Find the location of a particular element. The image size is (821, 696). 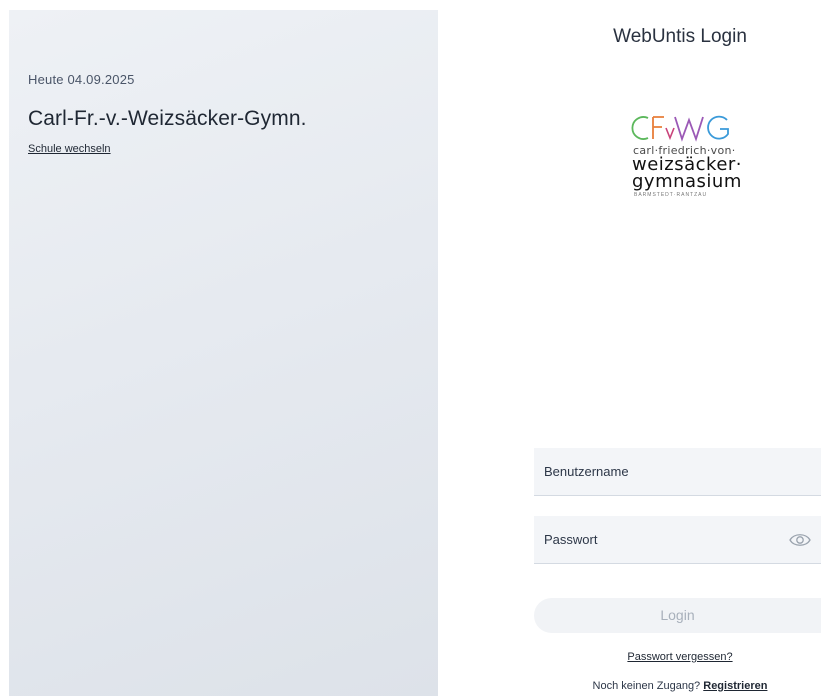

logo-text-line4: BARMSTEDT·RANTZAU is located at coordinates (671, 195).